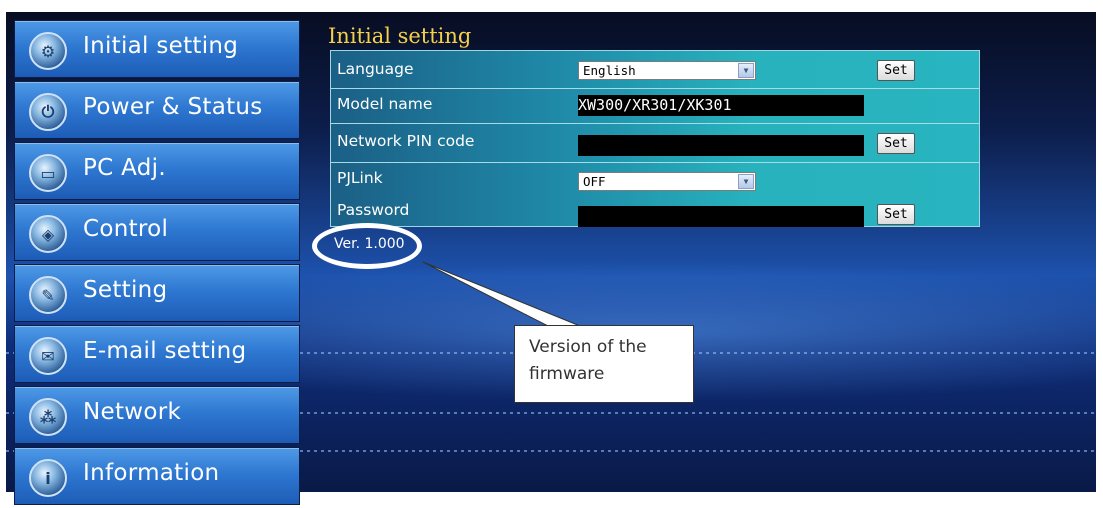 The width and height of the screenshot is (1103, 508). What do you see at coordinates (501, 294) in the screenshot?
I see `callout-pointer` at bounding box center [501, 294].